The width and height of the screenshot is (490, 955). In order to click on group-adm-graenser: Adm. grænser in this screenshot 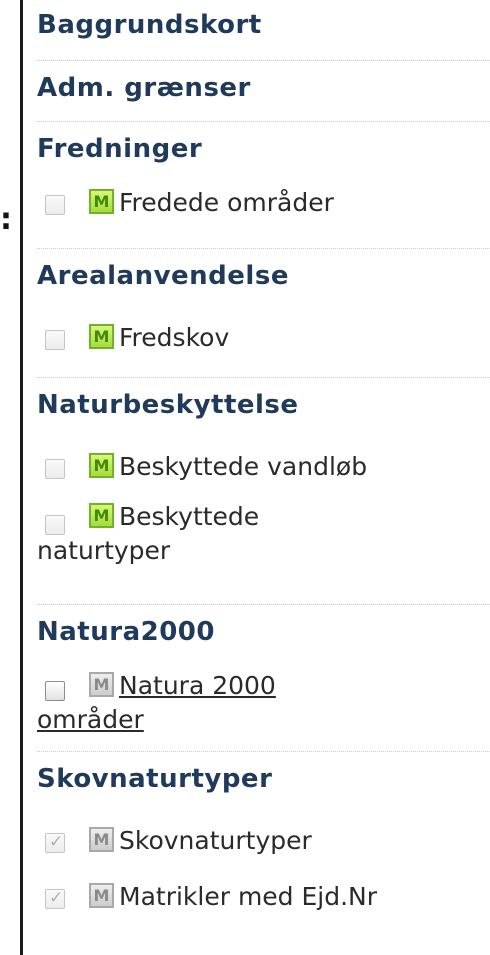, I will do `click(263, 91)`.